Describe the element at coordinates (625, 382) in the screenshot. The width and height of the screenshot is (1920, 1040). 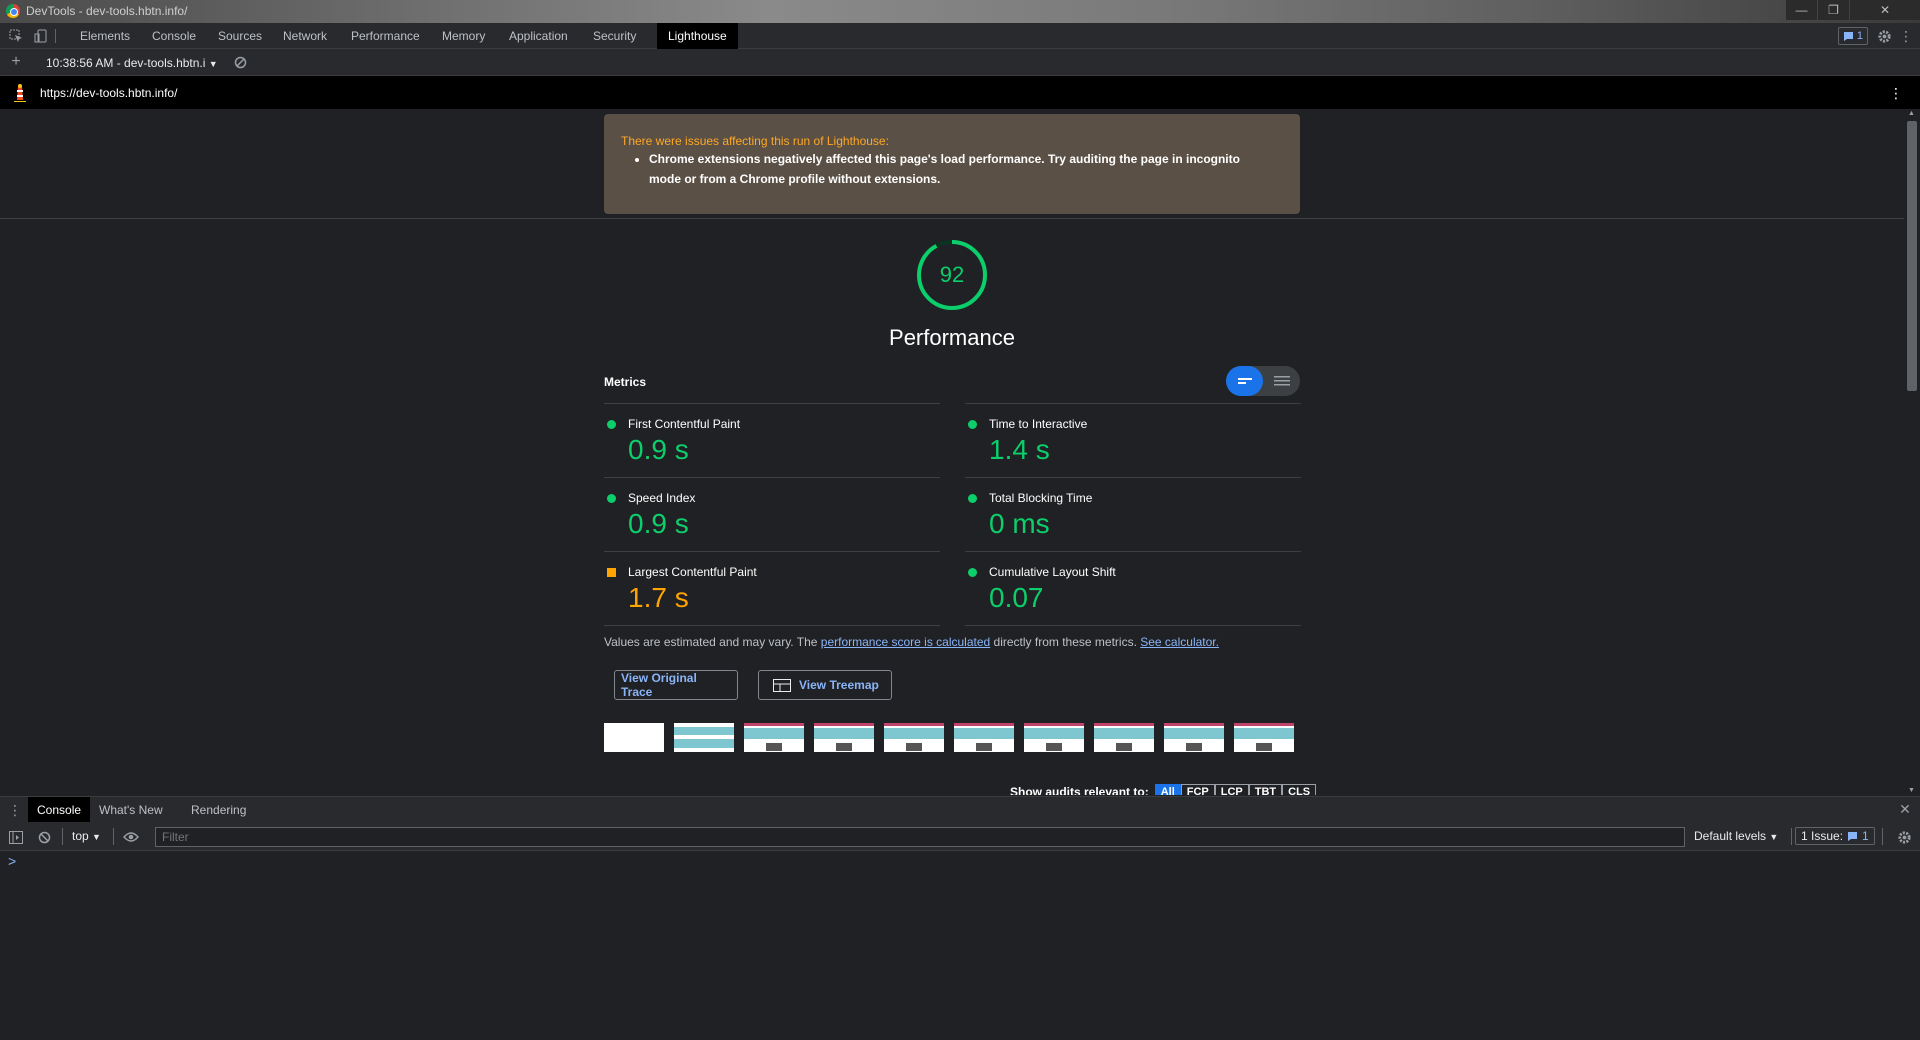
I see `metrics-label: Metrics` at that location.